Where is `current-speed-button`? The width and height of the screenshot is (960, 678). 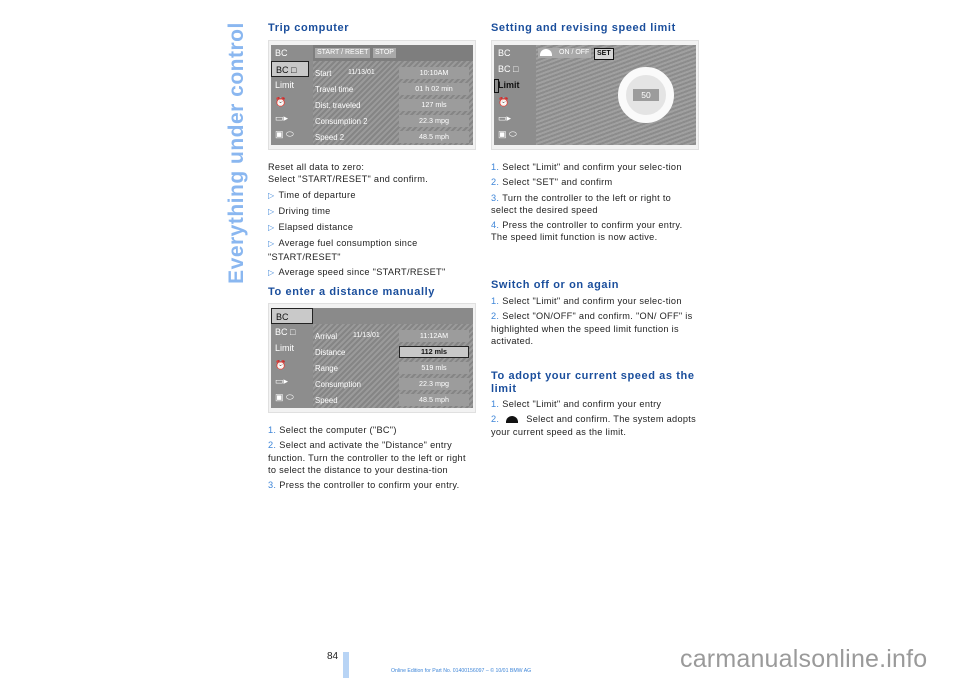
current-speed-button is located at coordinates (548, 53).